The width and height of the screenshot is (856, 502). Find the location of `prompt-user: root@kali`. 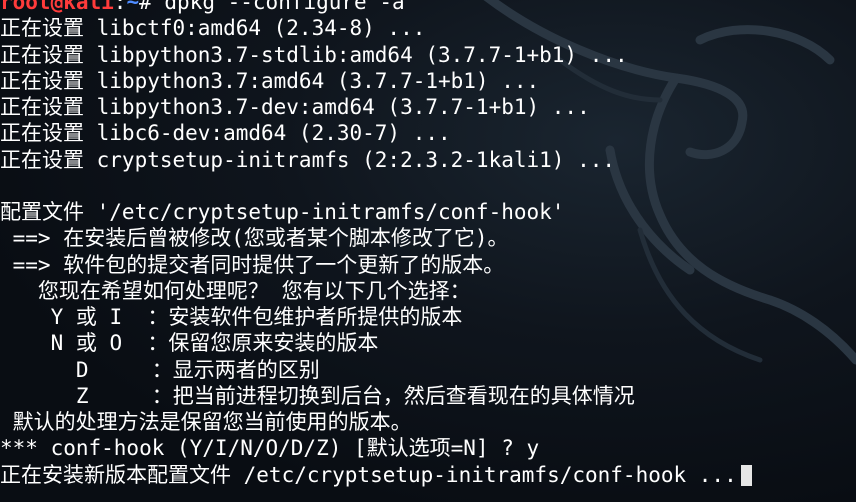

prompt-user: root@kali is located at coordinates (57, 7).